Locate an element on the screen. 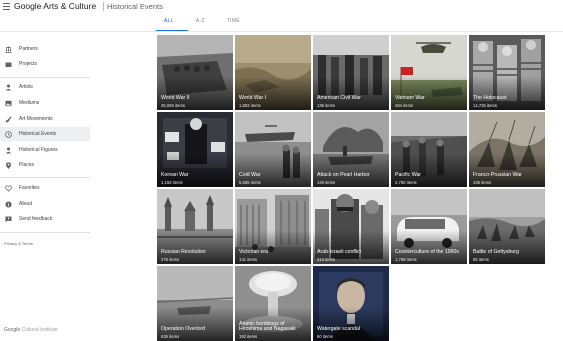 Image resolution: width=563 pixels, height=341 pixels. tile-count: 192 items is located at coordinates (248, 336).